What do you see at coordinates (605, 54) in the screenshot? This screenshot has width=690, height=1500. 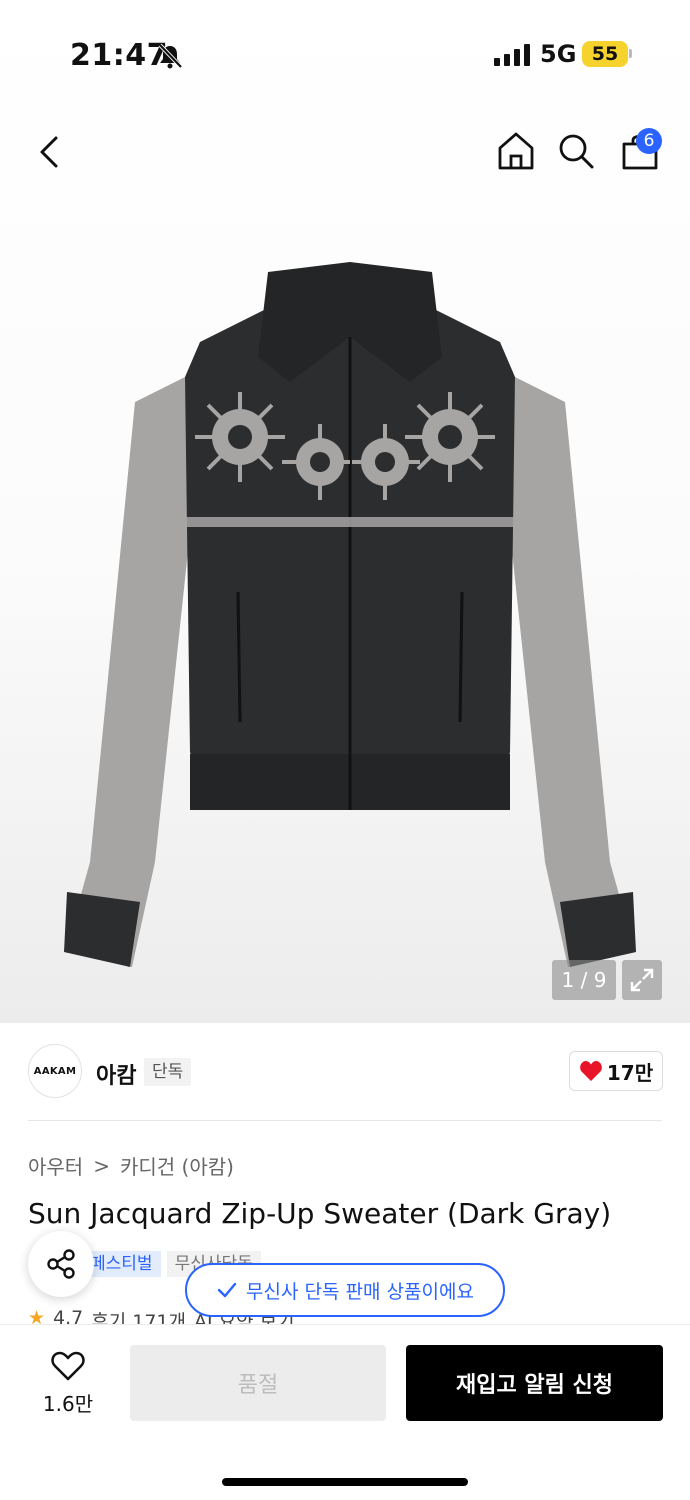 I see `battery-level: 55` at bounding box center [605, 54].